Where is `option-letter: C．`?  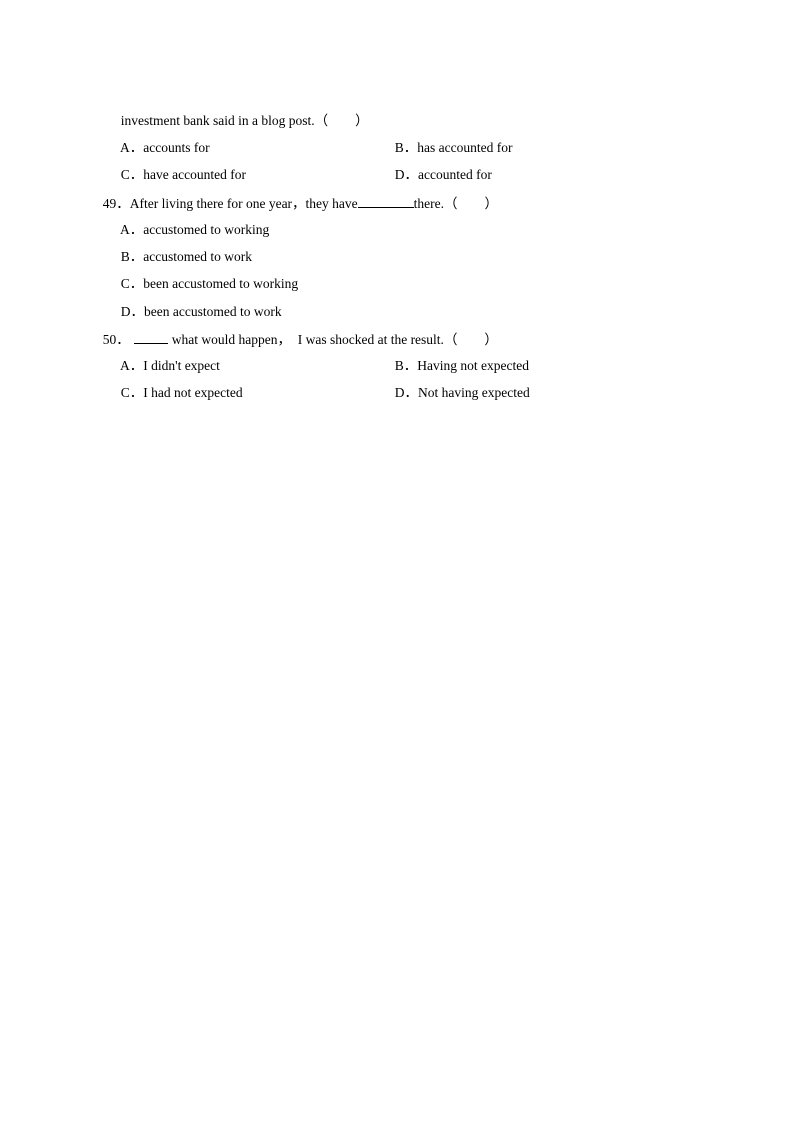 option-letter: C． is located at coordinates (132, 392).